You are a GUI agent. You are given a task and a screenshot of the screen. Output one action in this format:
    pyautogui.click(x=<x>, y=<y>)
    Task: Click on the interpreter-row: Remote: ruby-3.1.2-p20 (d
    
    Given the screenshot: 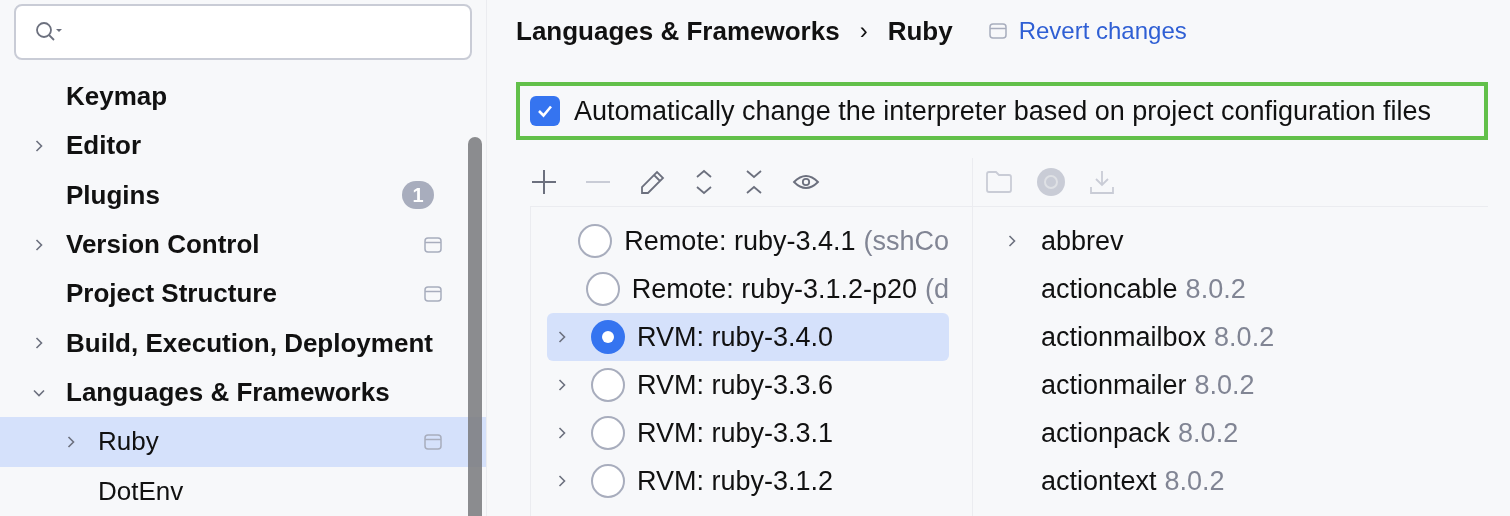 What is the action you would take?
    pyautogui.click(x=748, y=289)
    